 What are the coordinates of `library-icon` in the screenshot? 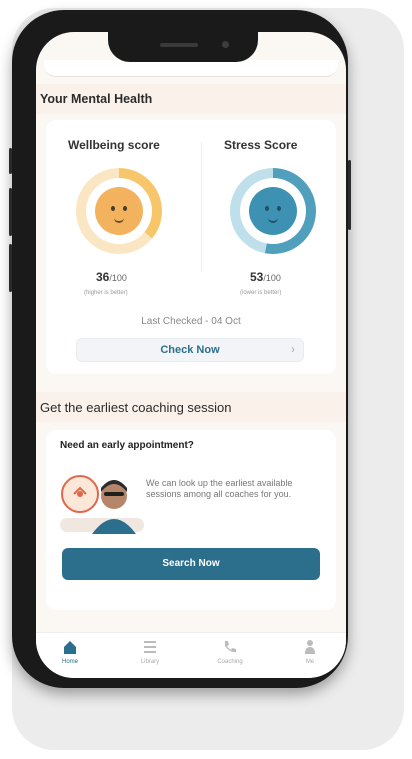 It's located at (150, 647).